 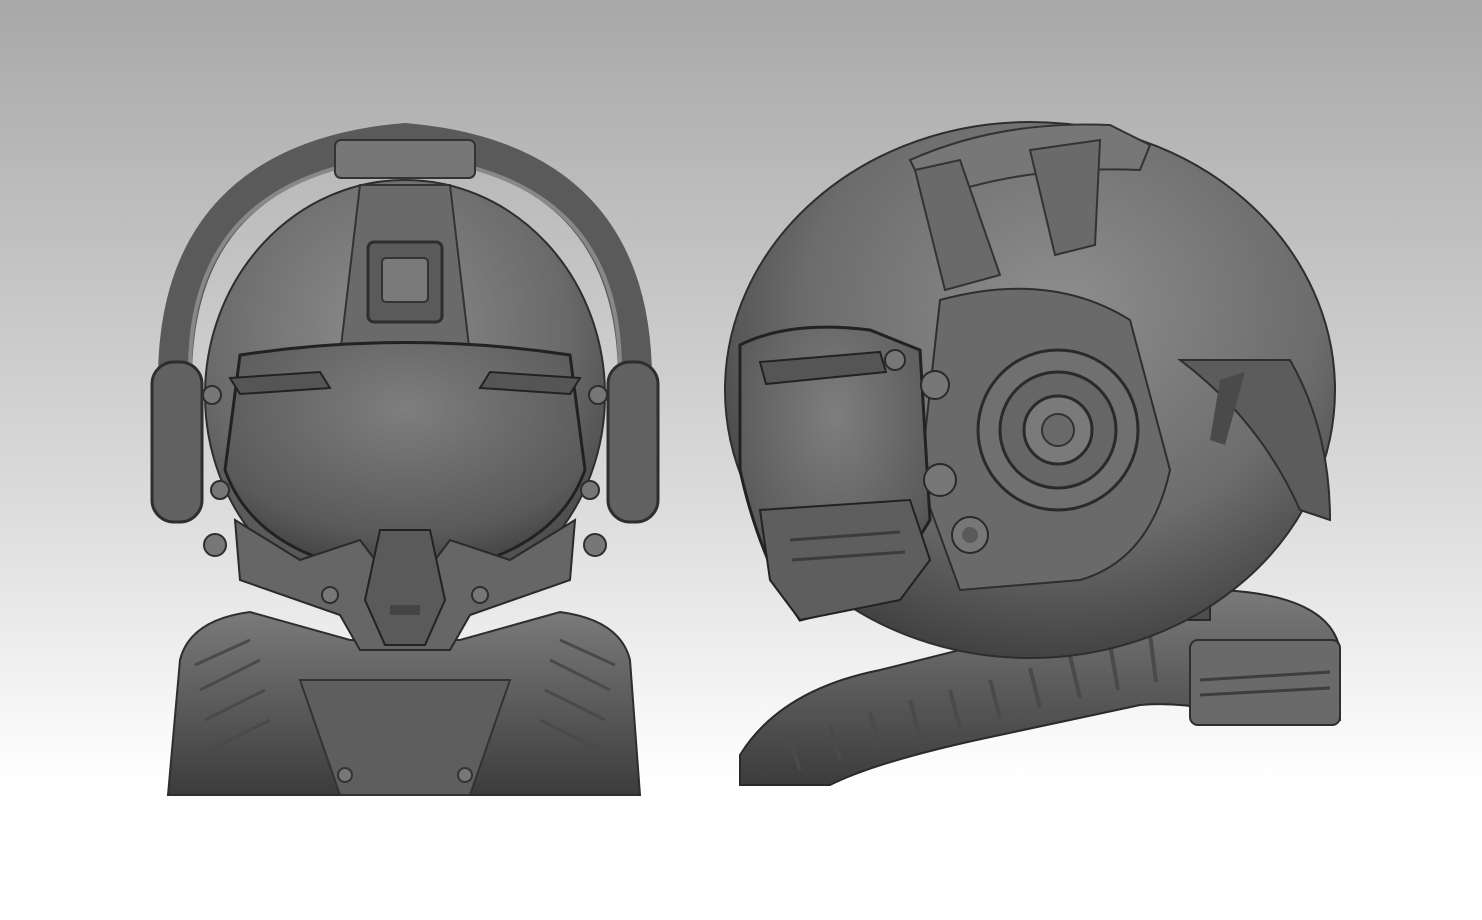 What do you see at coordinates (1058, 430) in the screenshot?
I see `side-ear-disc-core` at bounding box center [1058, 430].